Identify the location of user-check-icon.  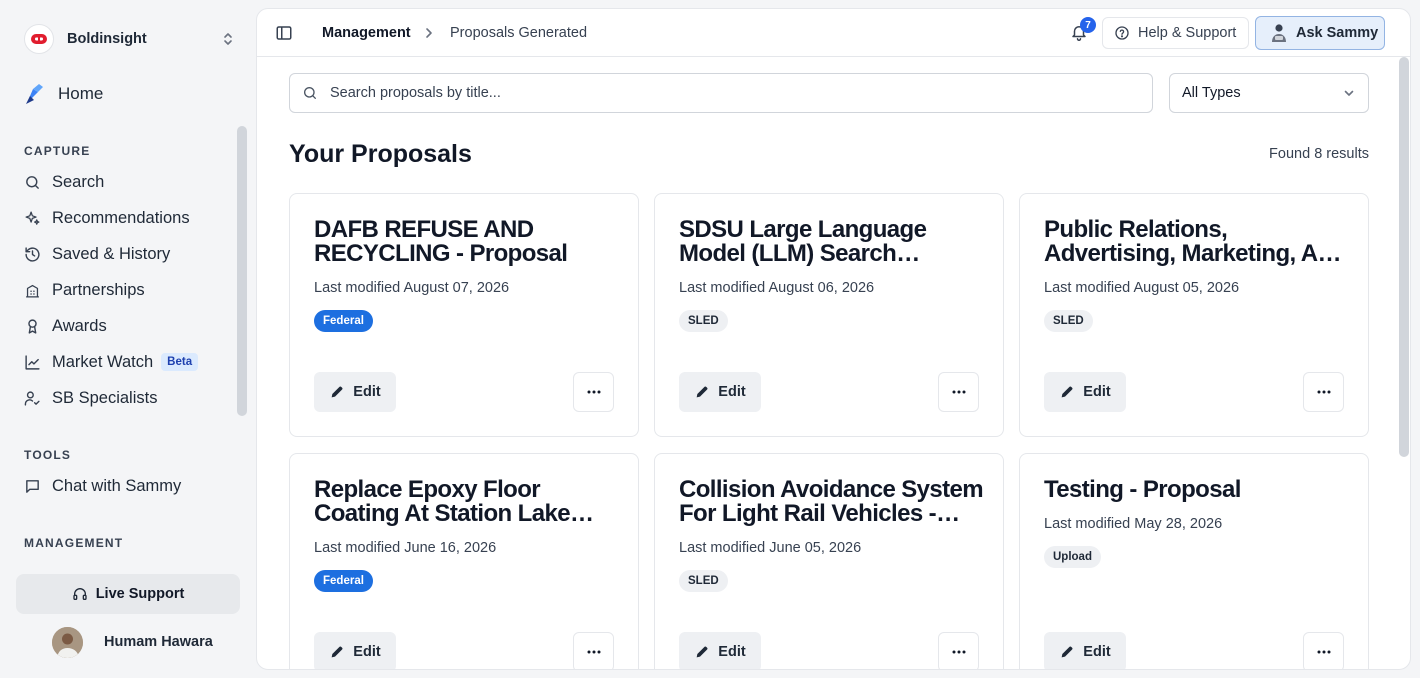
(32, 398).